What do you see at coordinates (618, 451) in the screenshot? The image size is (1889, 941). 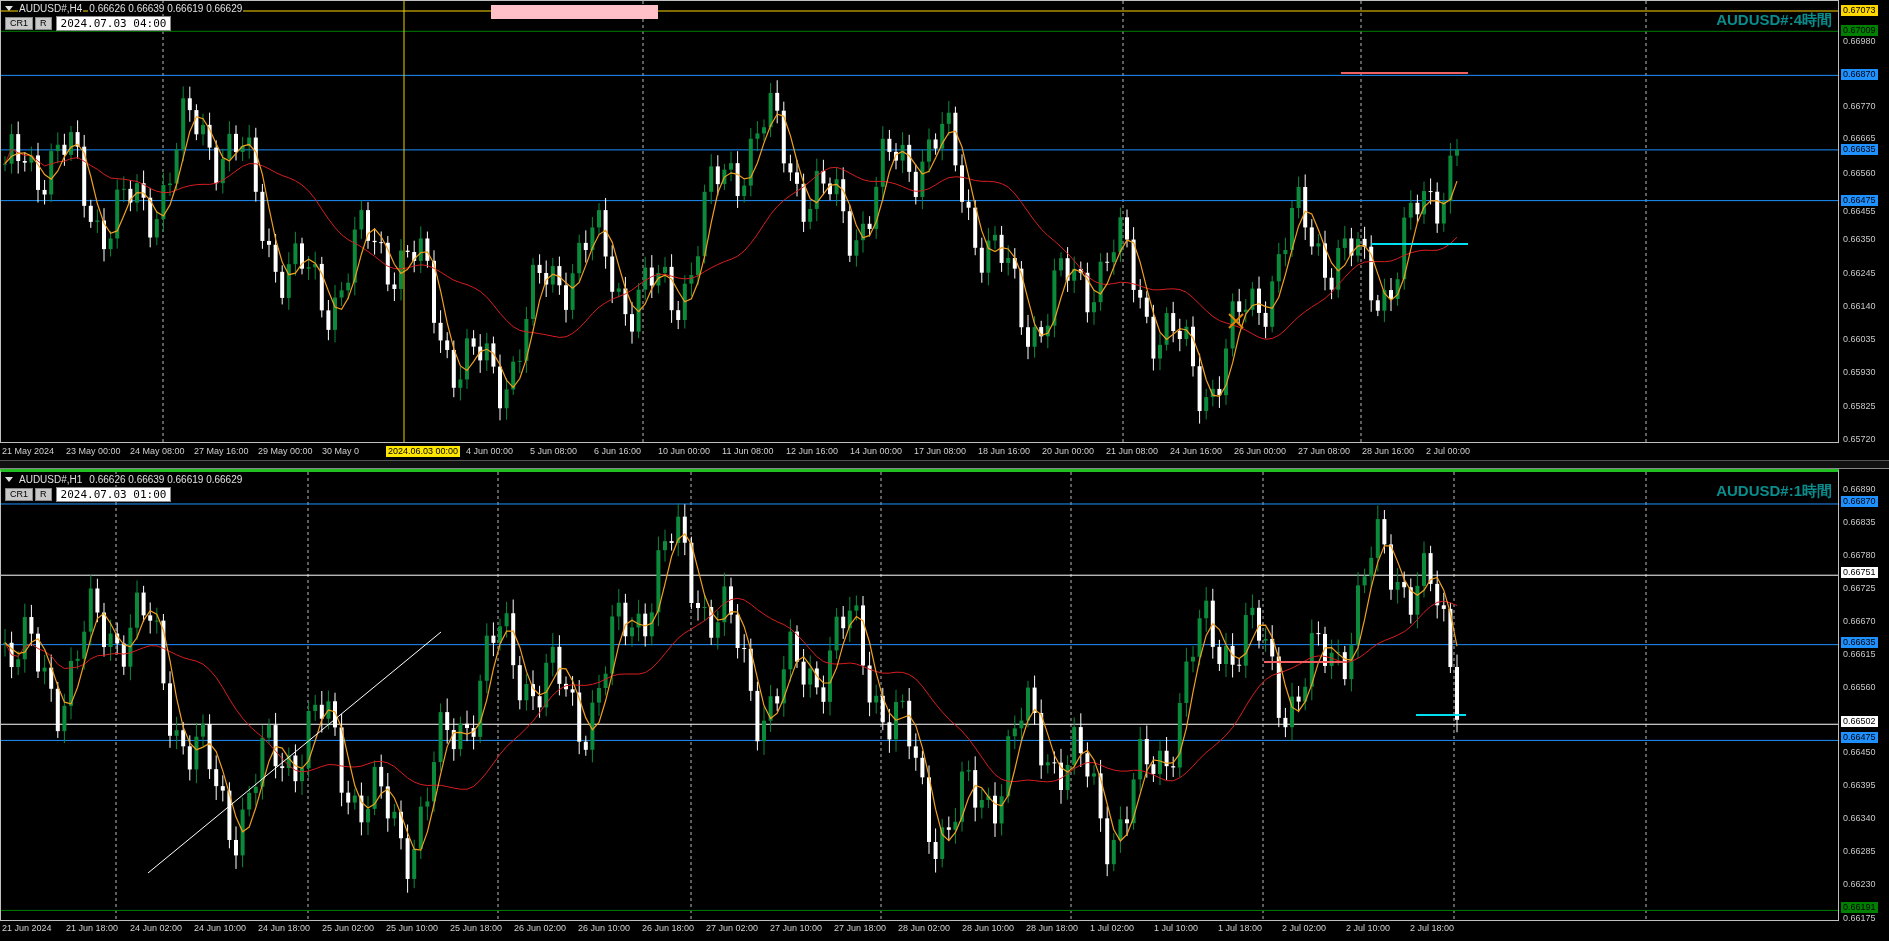 I see `time-label: 6 Jun 16:00` at bounding box center [618, 451].